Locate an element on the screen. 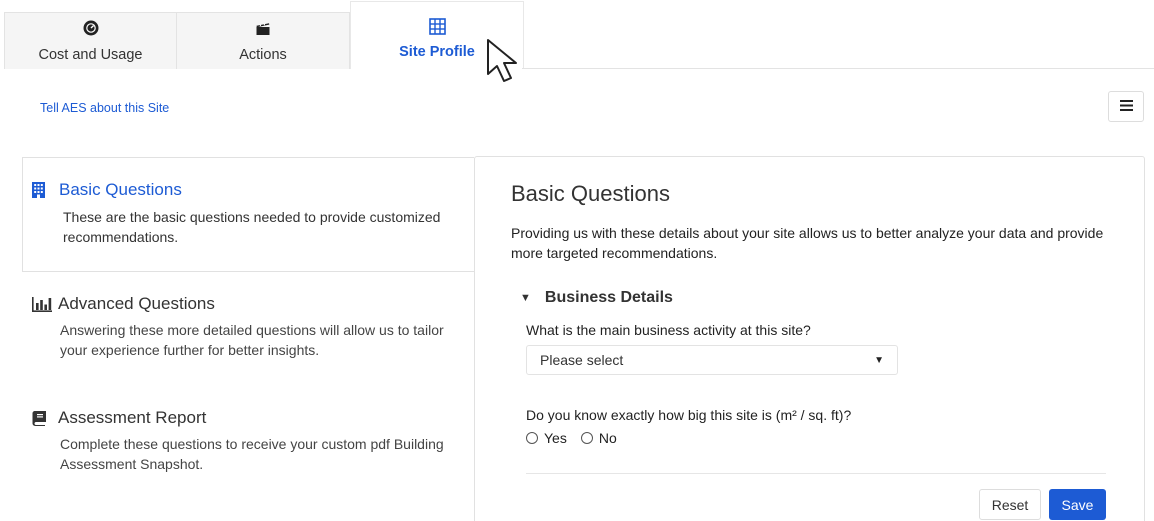  radio-label: No is located at coordinates (607, 438).